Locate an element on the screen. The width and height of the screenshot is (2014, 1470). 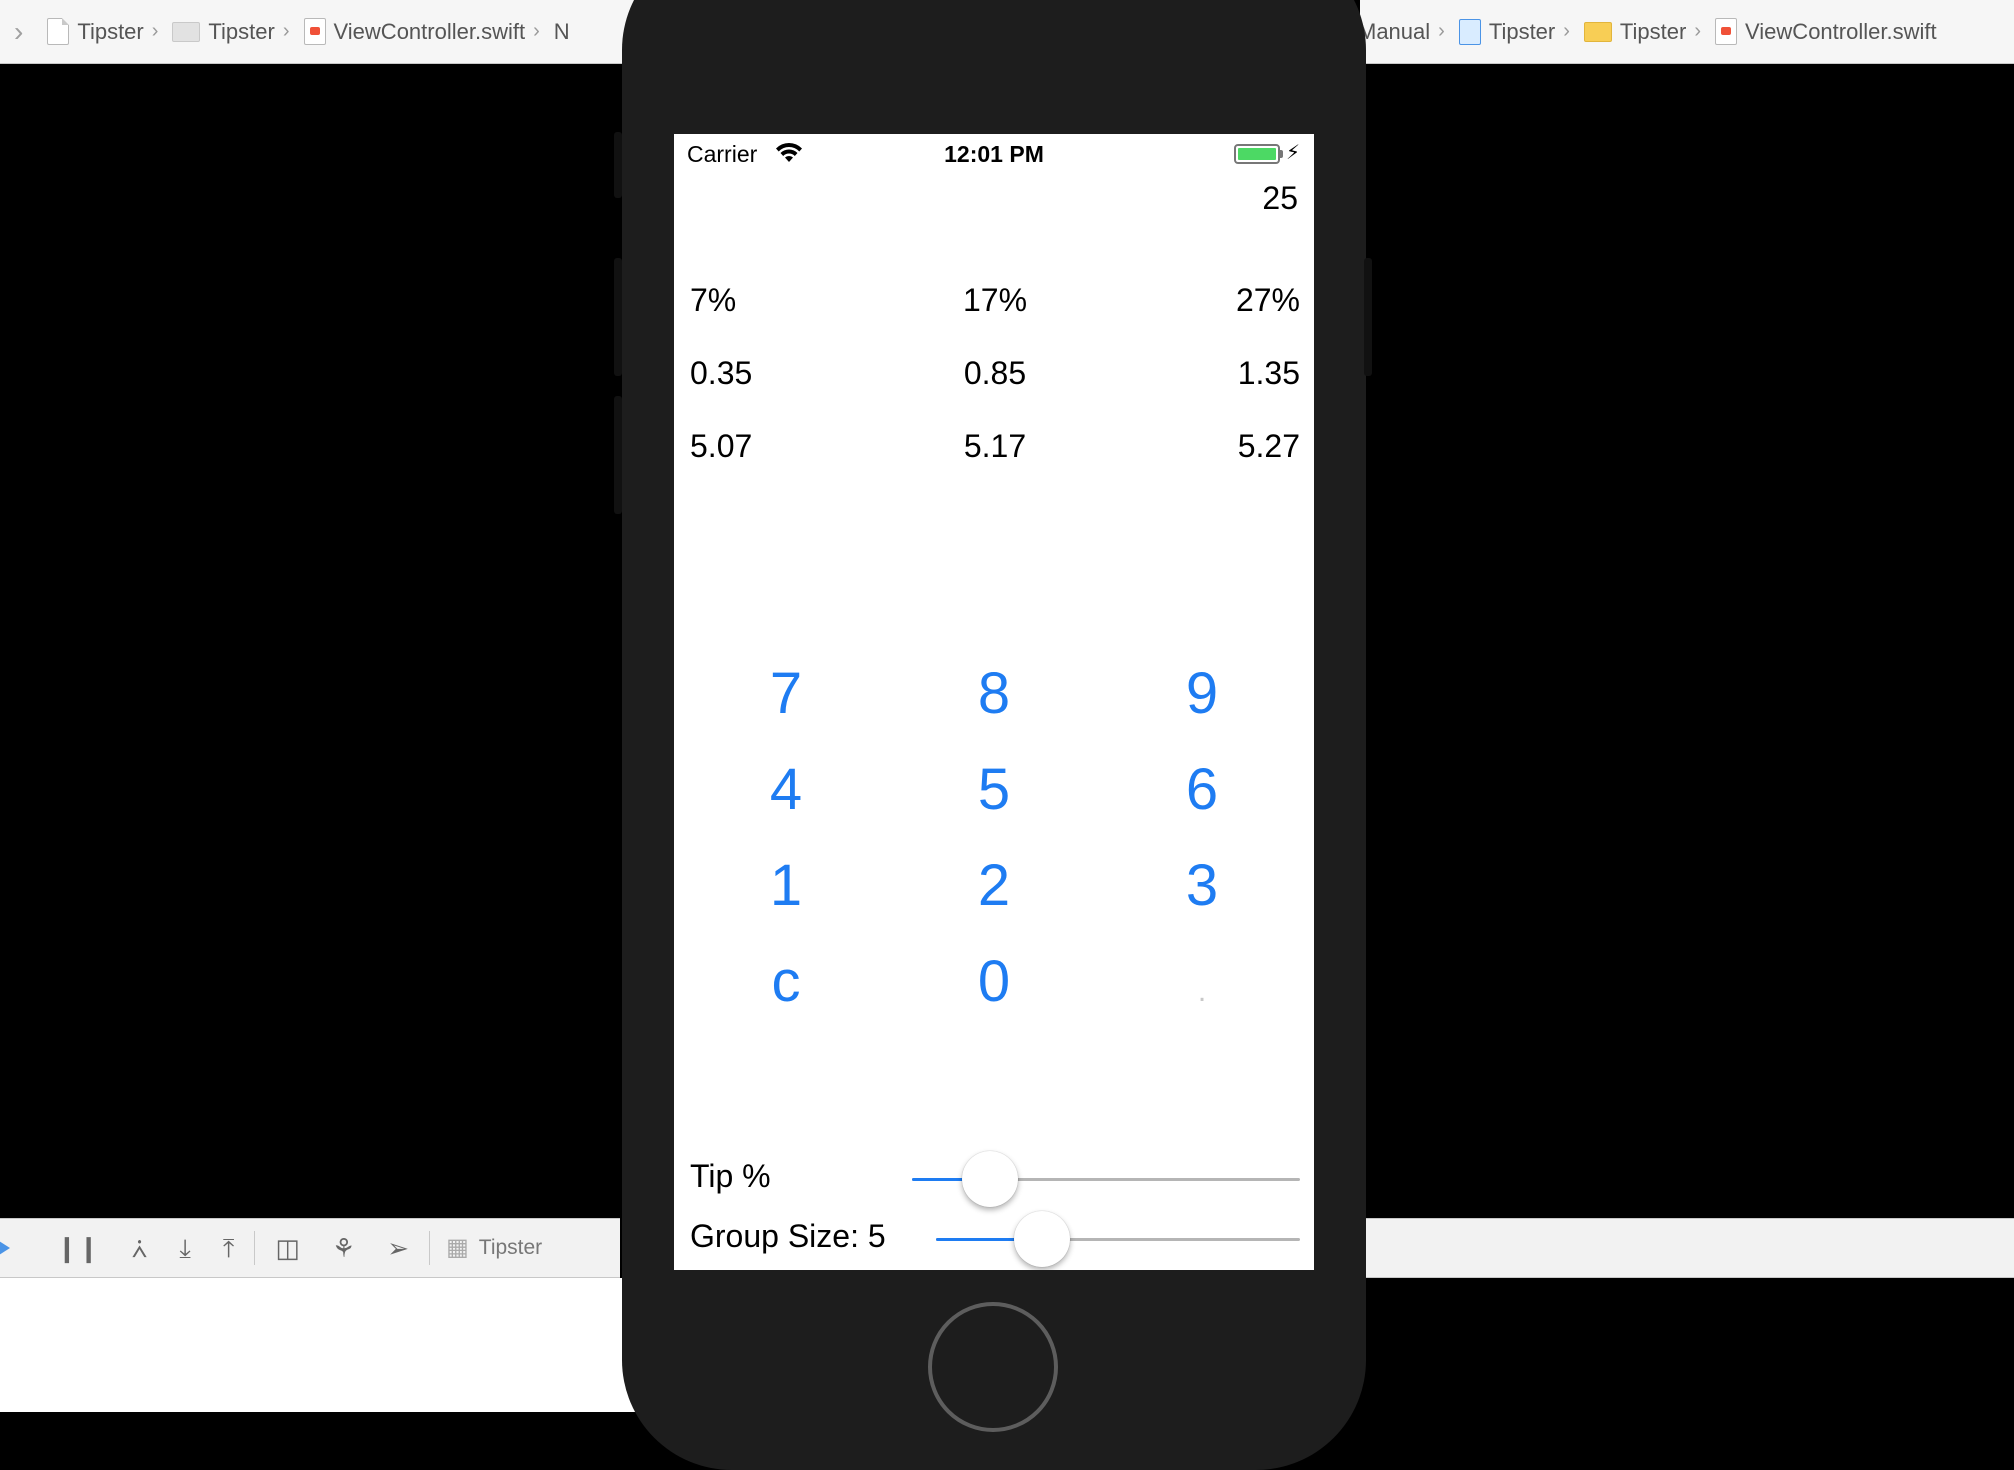
battery-level is located at coordinates (1257, 154).